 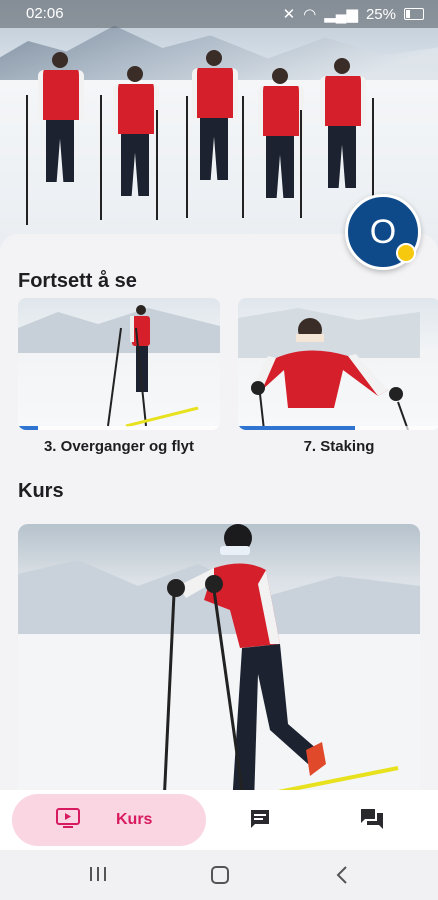 I want to click on profile-avatar: O, so click(x=383, y=232).